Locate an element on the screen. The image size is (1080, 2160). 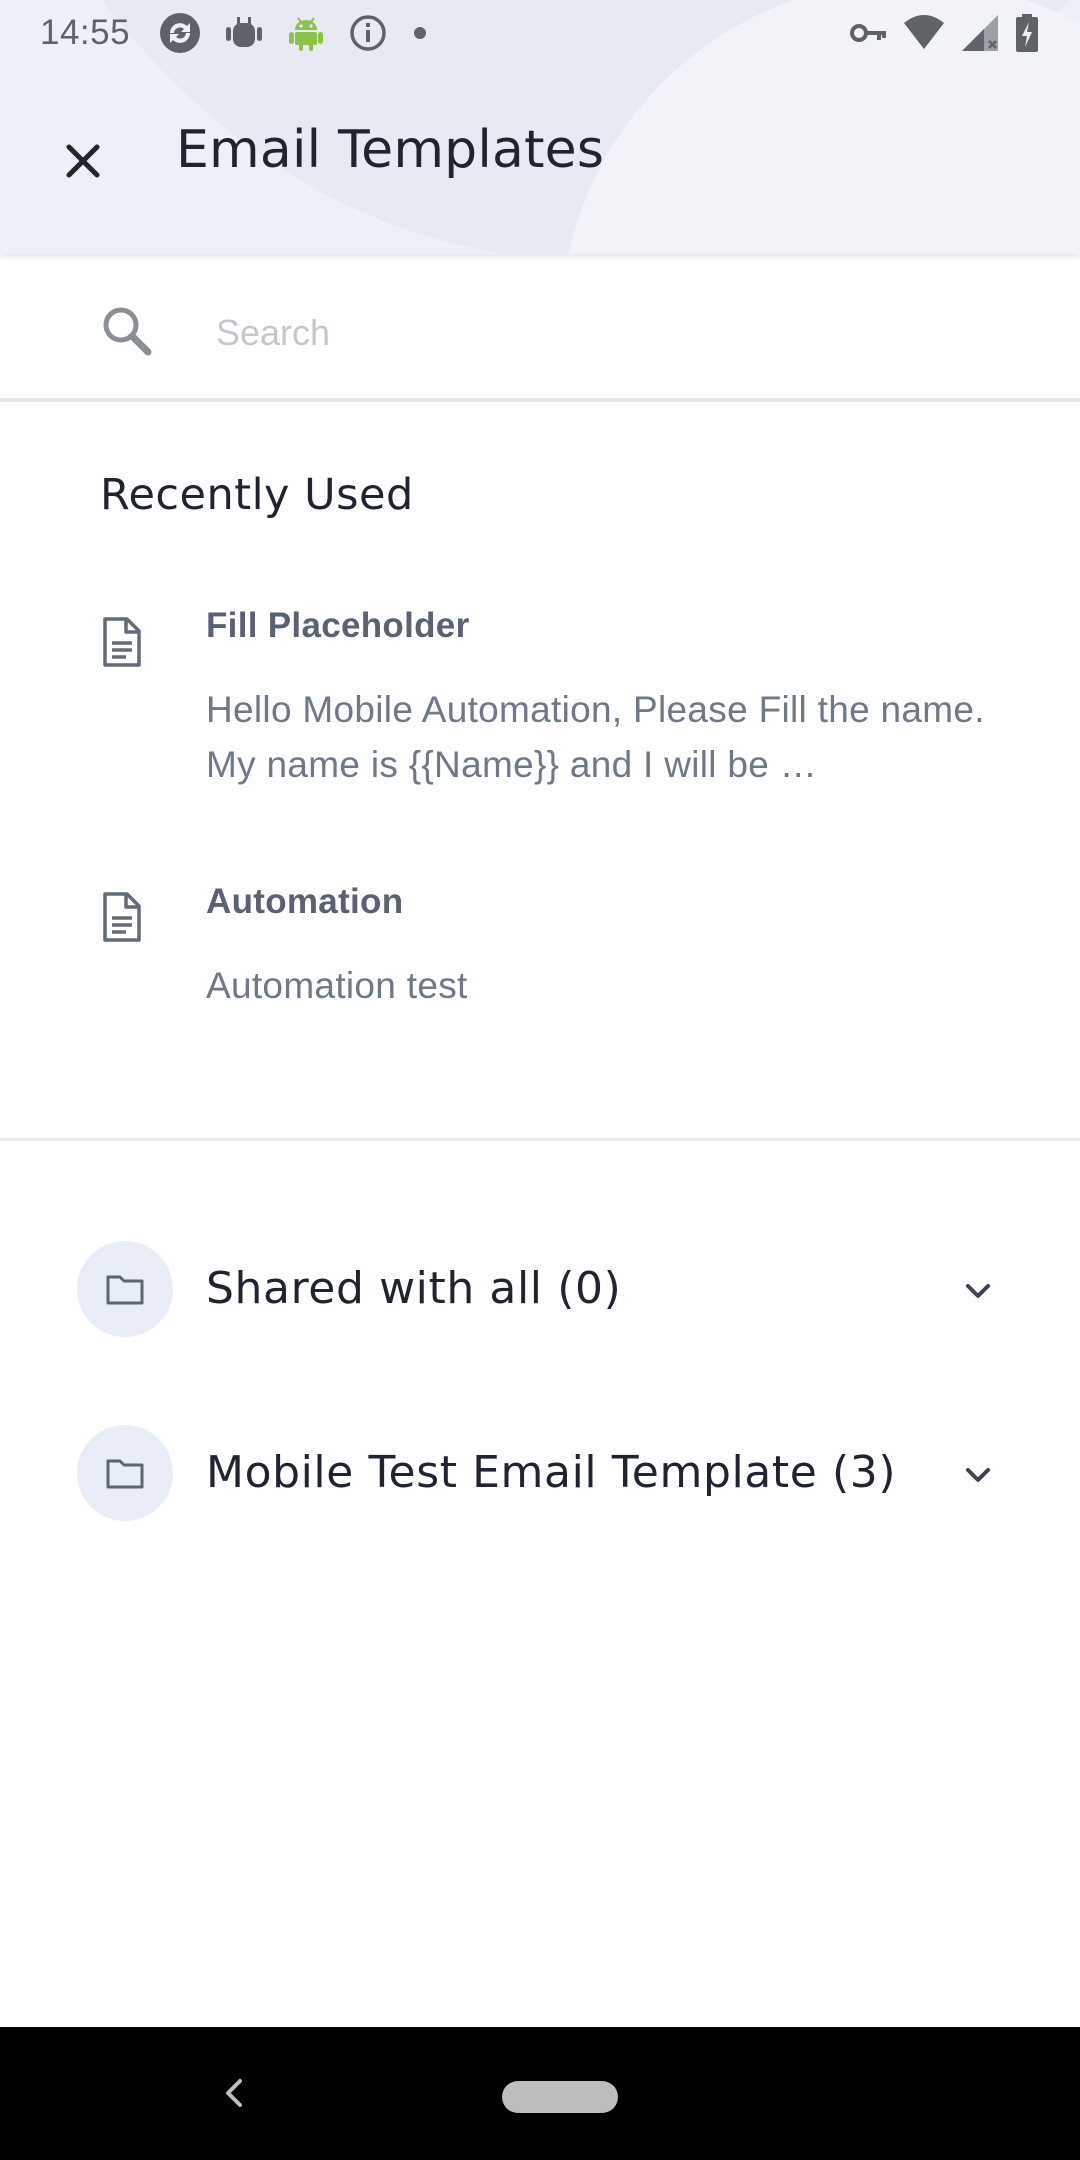
back-icon is located at coordinates (234, 2093).